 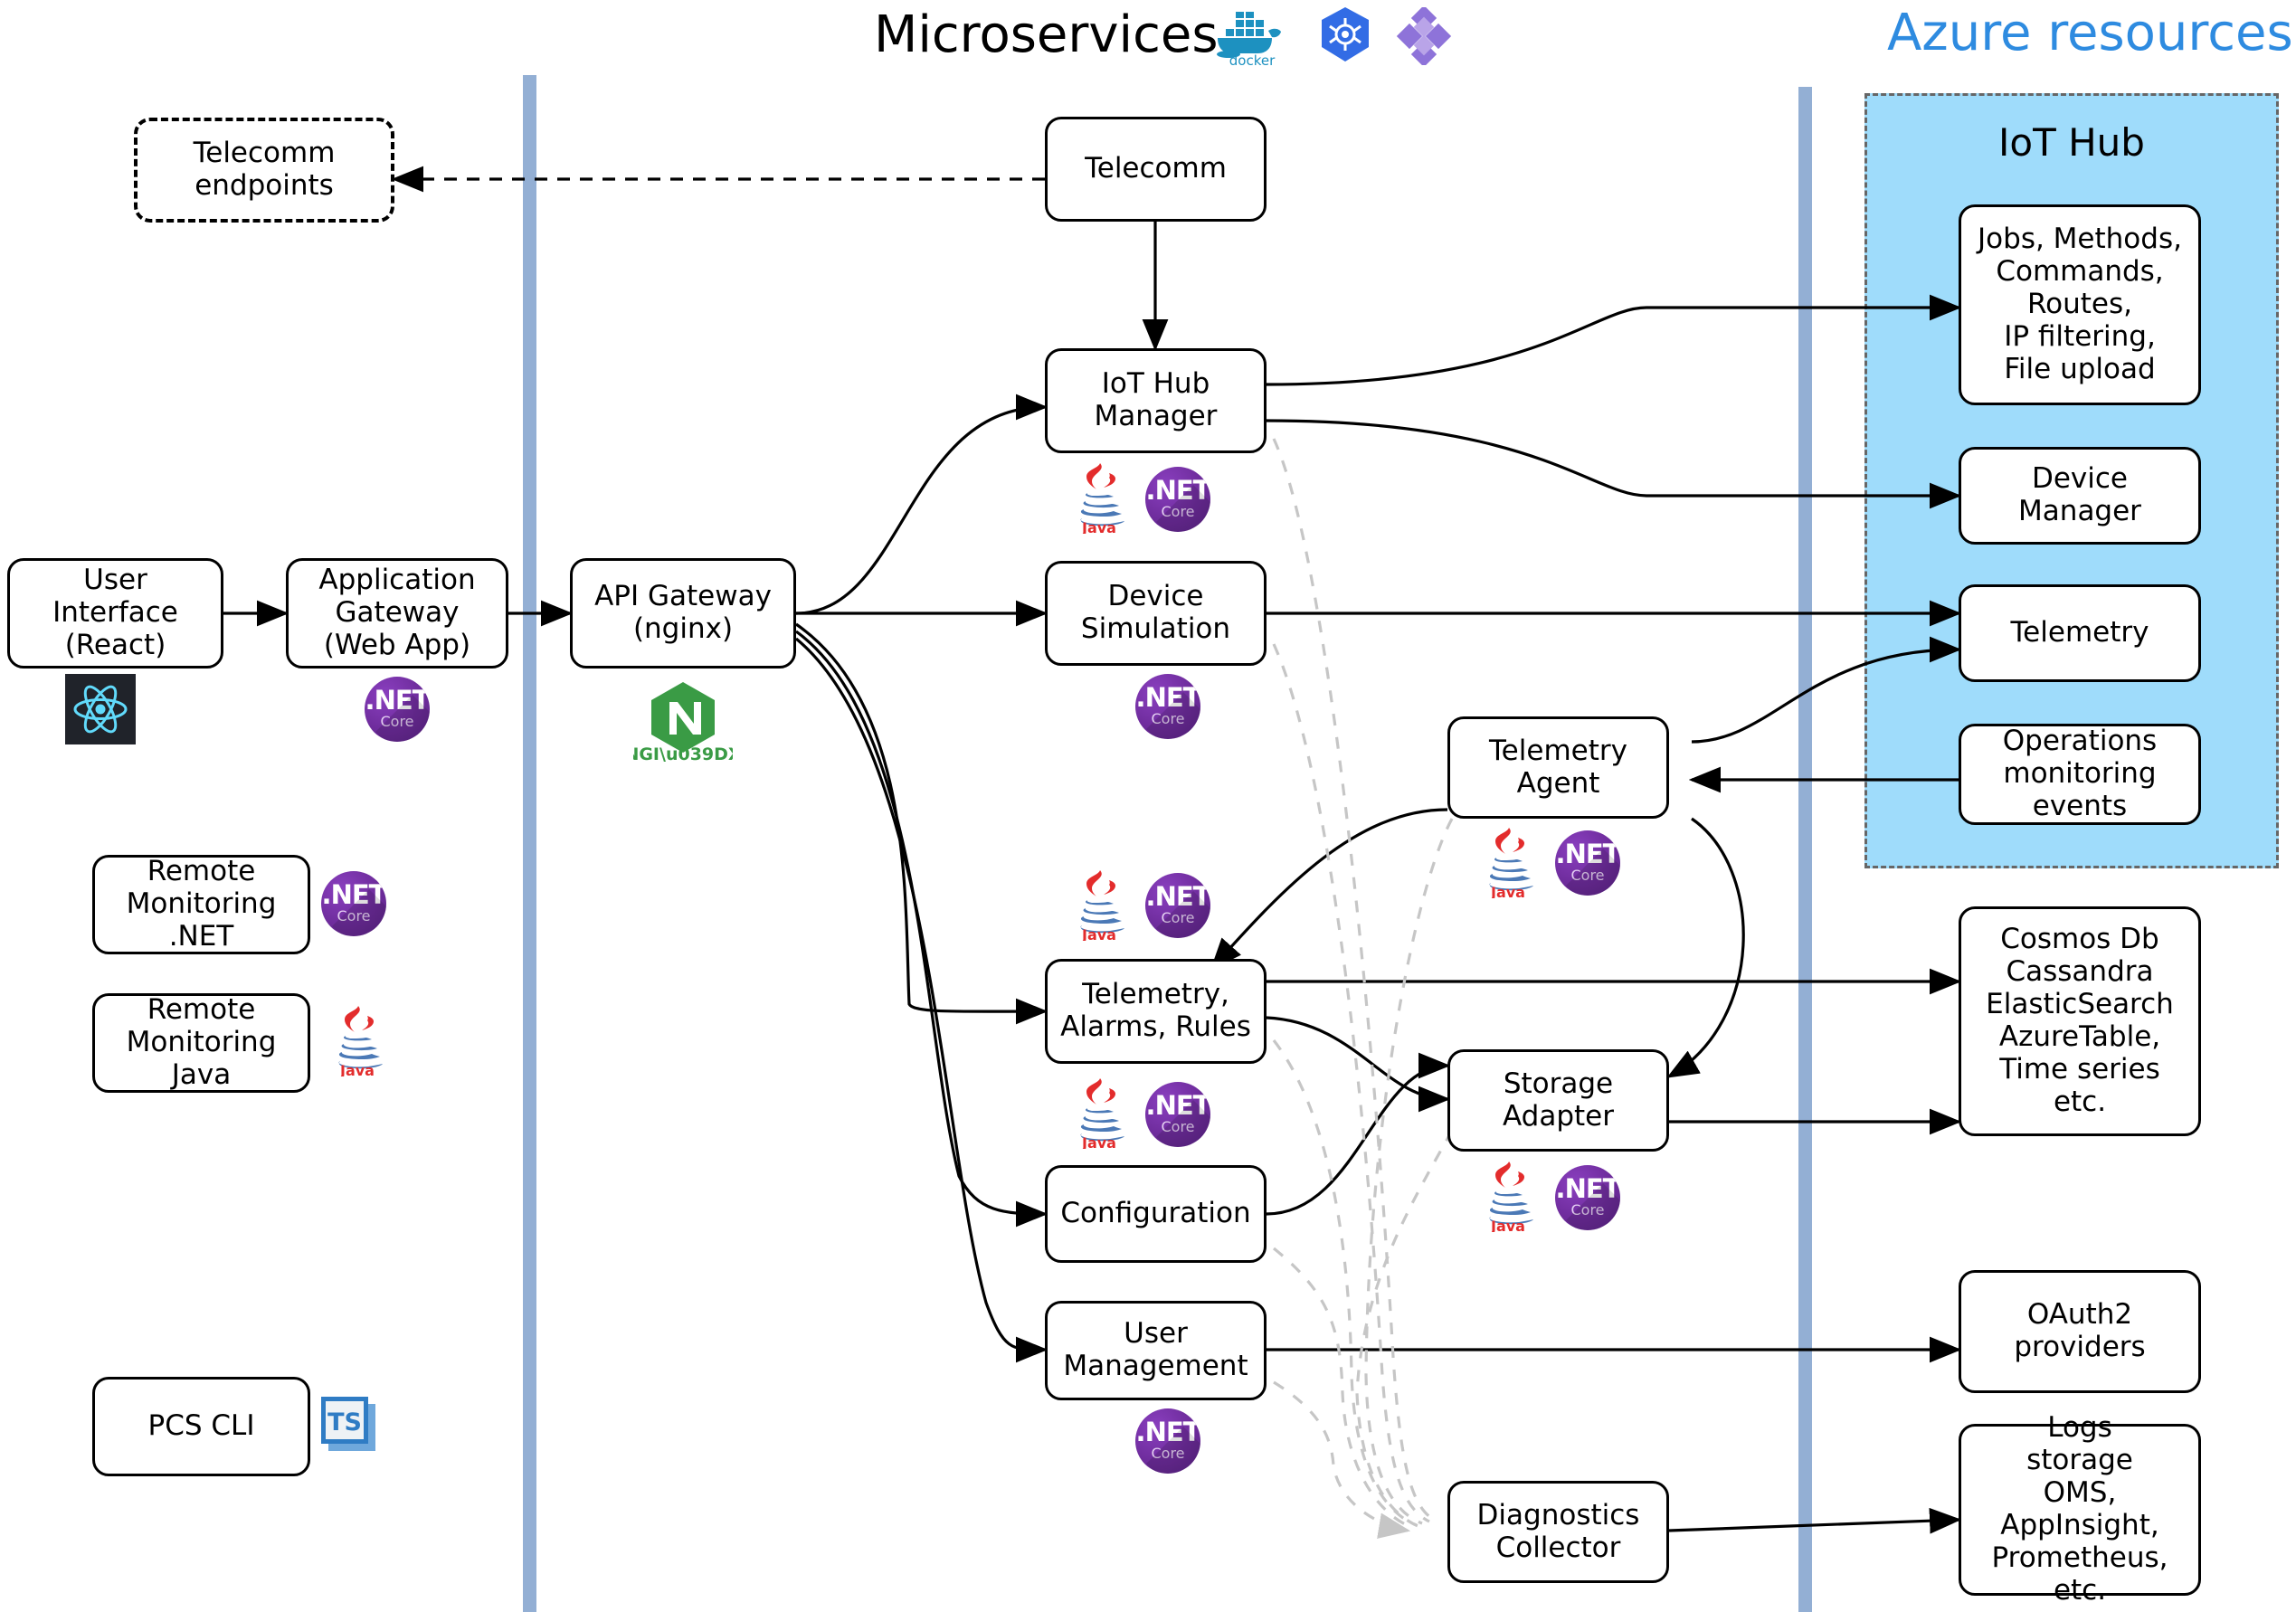 I want to click on react-logo, so click(x=100, y=709).